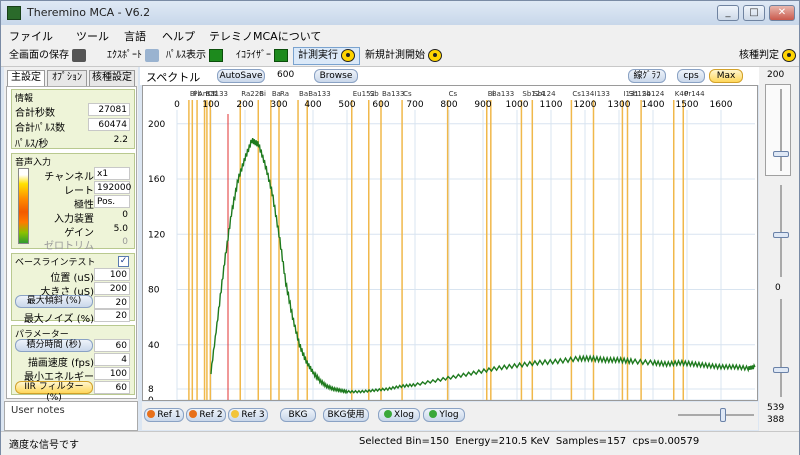 Image resolution: width=800 pixels, height=455 pixels. Describe the element at coordinates (14, 13) in the screenshot. I see `app-icon` at that location.